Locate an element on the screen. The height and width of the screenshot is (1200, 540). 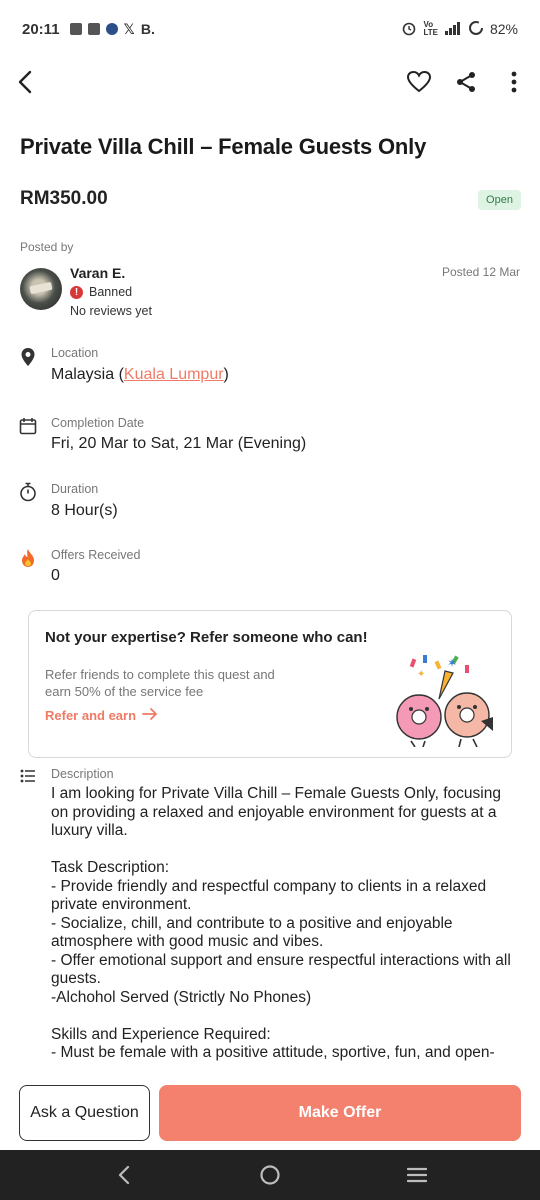
nav-back-icon is located at coordinates (124, 1175).